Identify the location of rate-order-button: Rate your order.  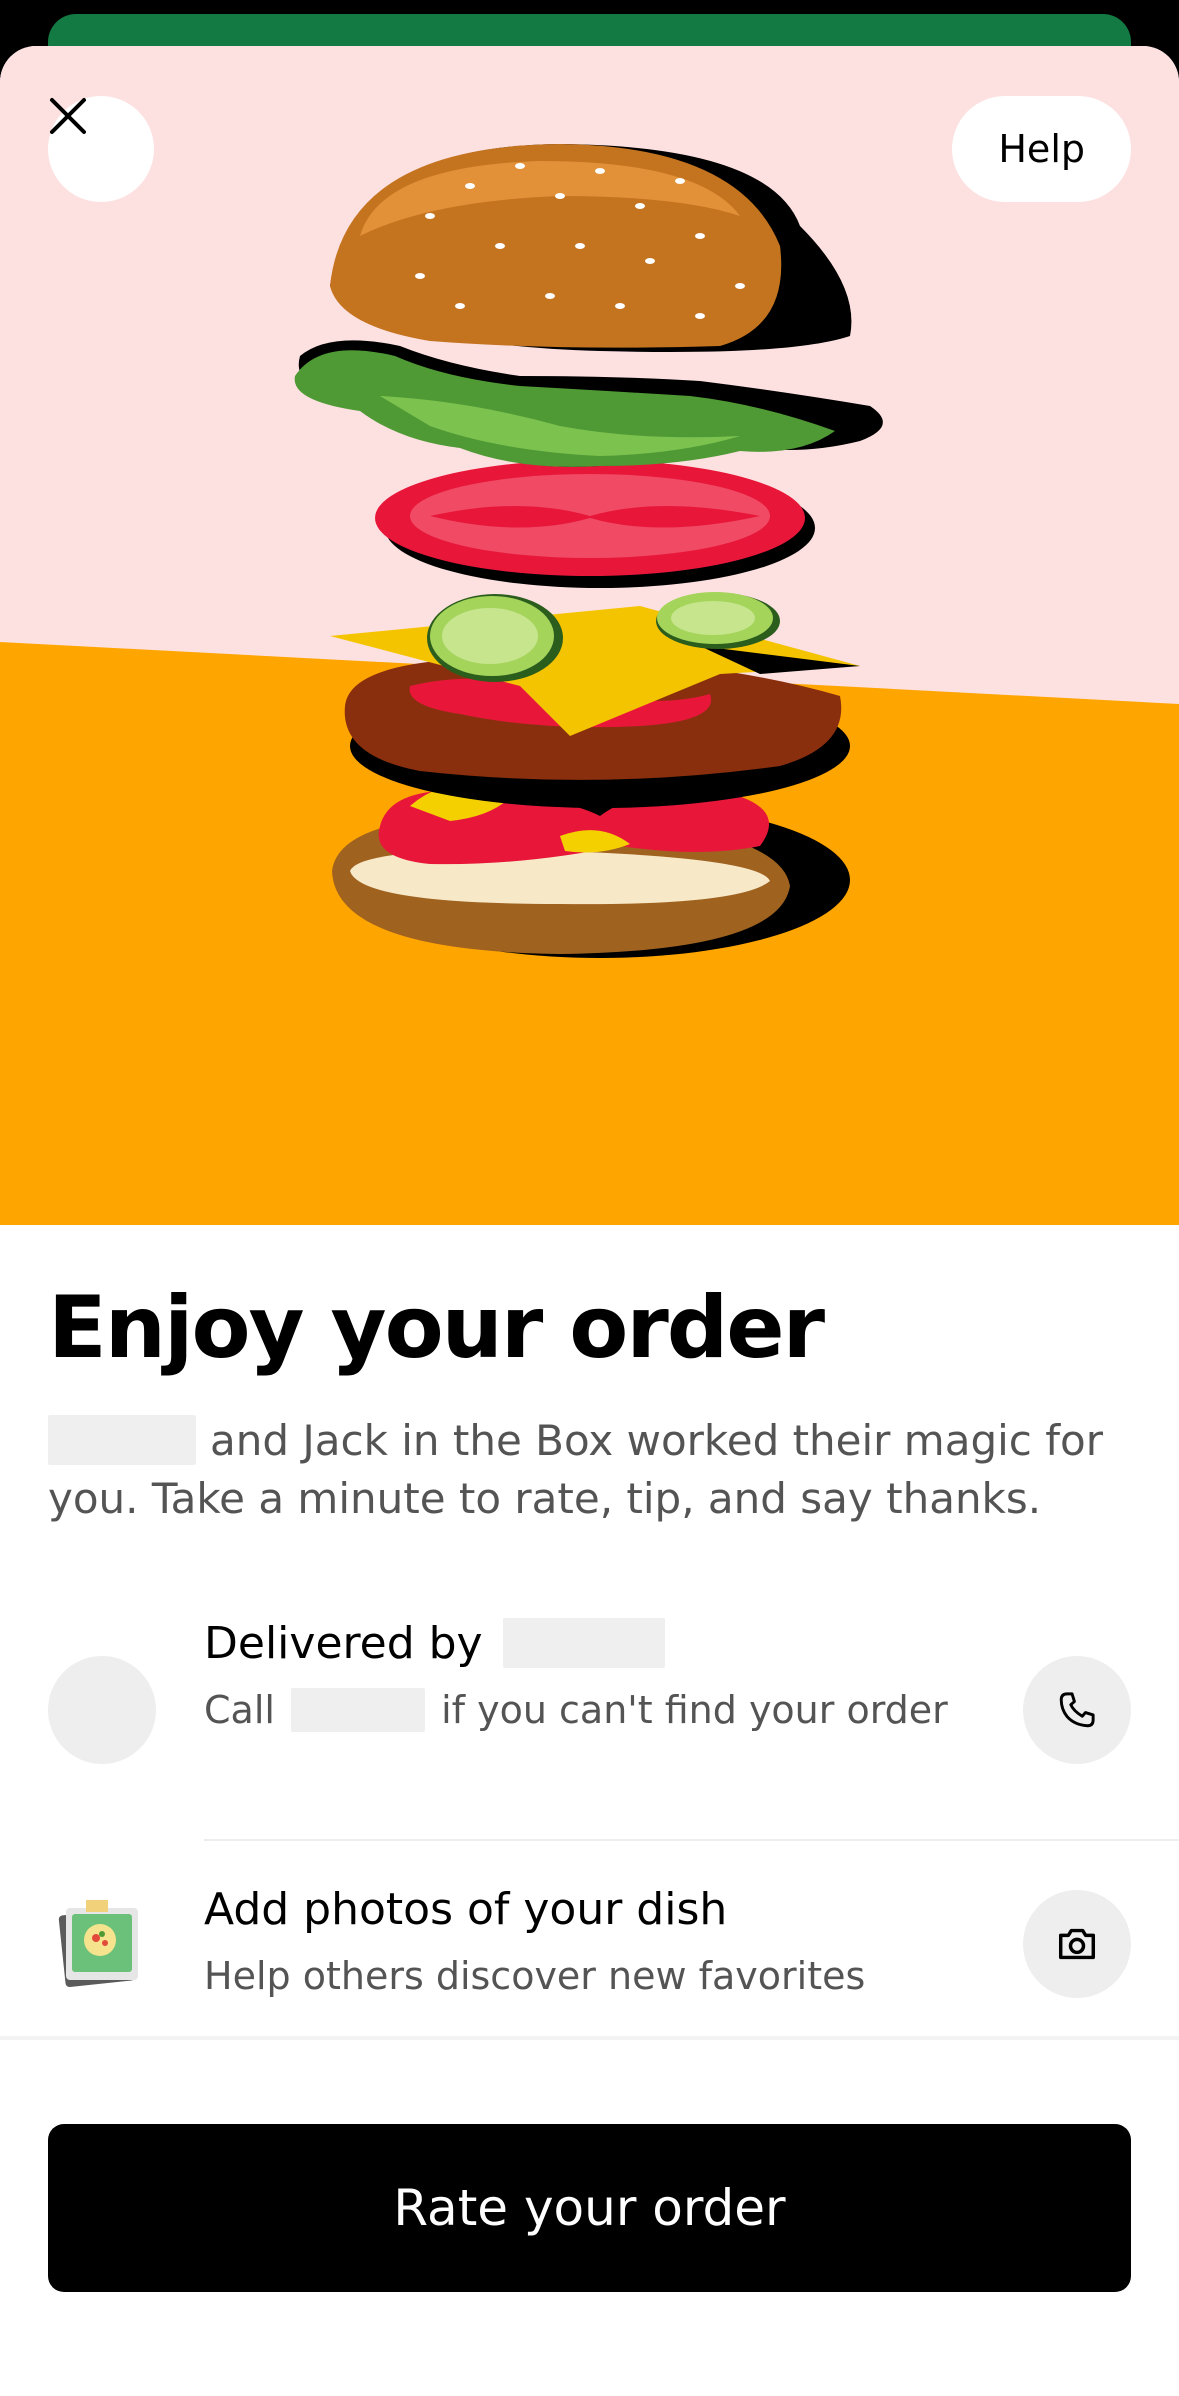
(589, 2208).